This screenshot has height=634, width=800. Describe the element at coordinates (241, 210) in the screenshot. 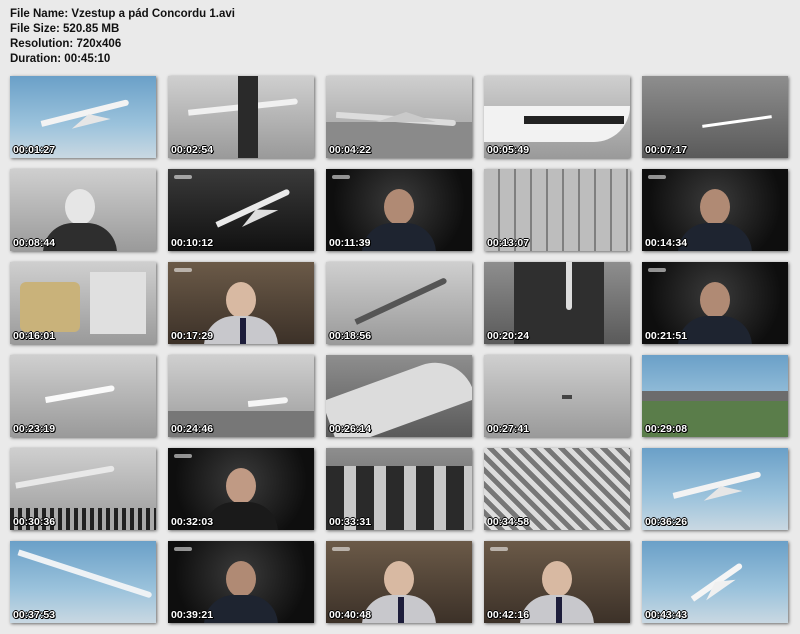

I see `video-thumbnail: 00:10:12` at that location.